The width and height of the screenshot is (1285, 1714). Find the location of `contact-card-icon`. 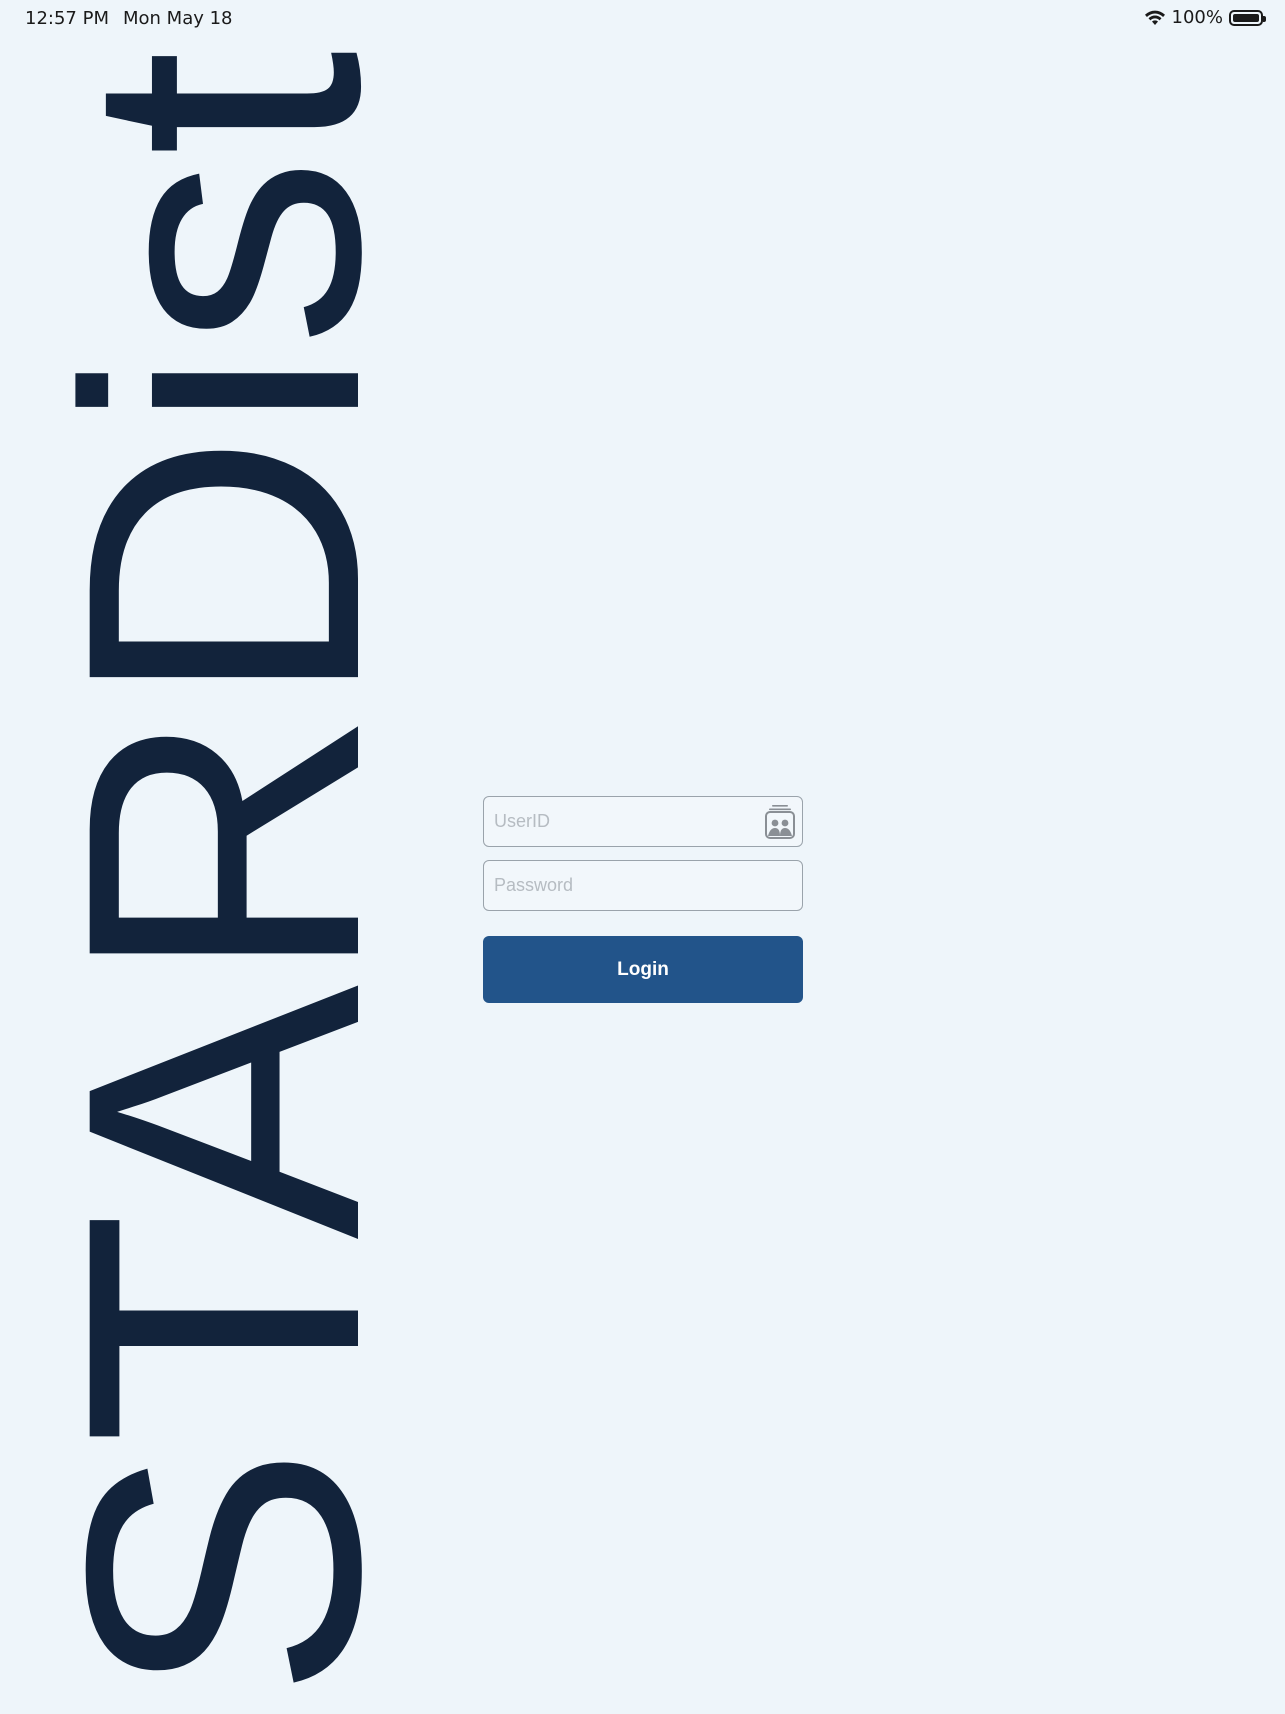

contact-card-icon is located at coordinates (780, 822).